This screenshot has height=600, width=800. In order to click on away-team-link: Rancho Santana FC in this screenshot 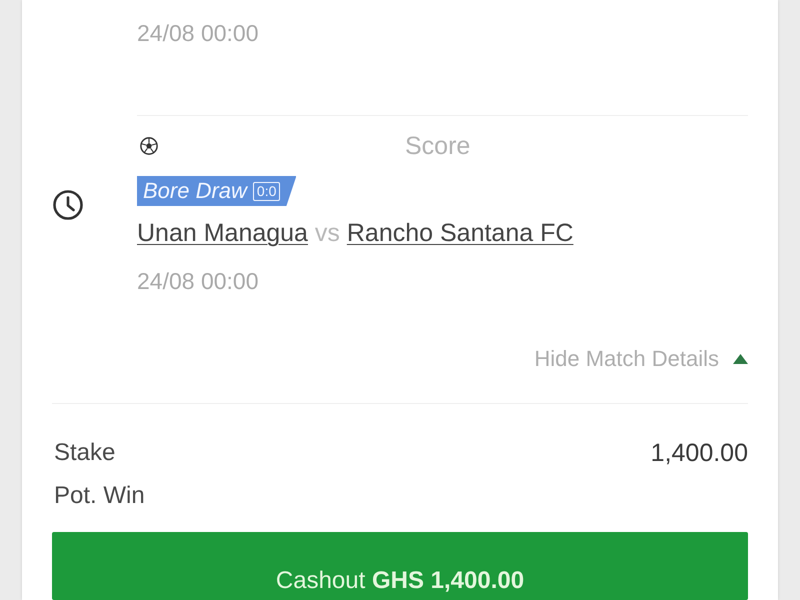, I will do `click(460, 233)`.